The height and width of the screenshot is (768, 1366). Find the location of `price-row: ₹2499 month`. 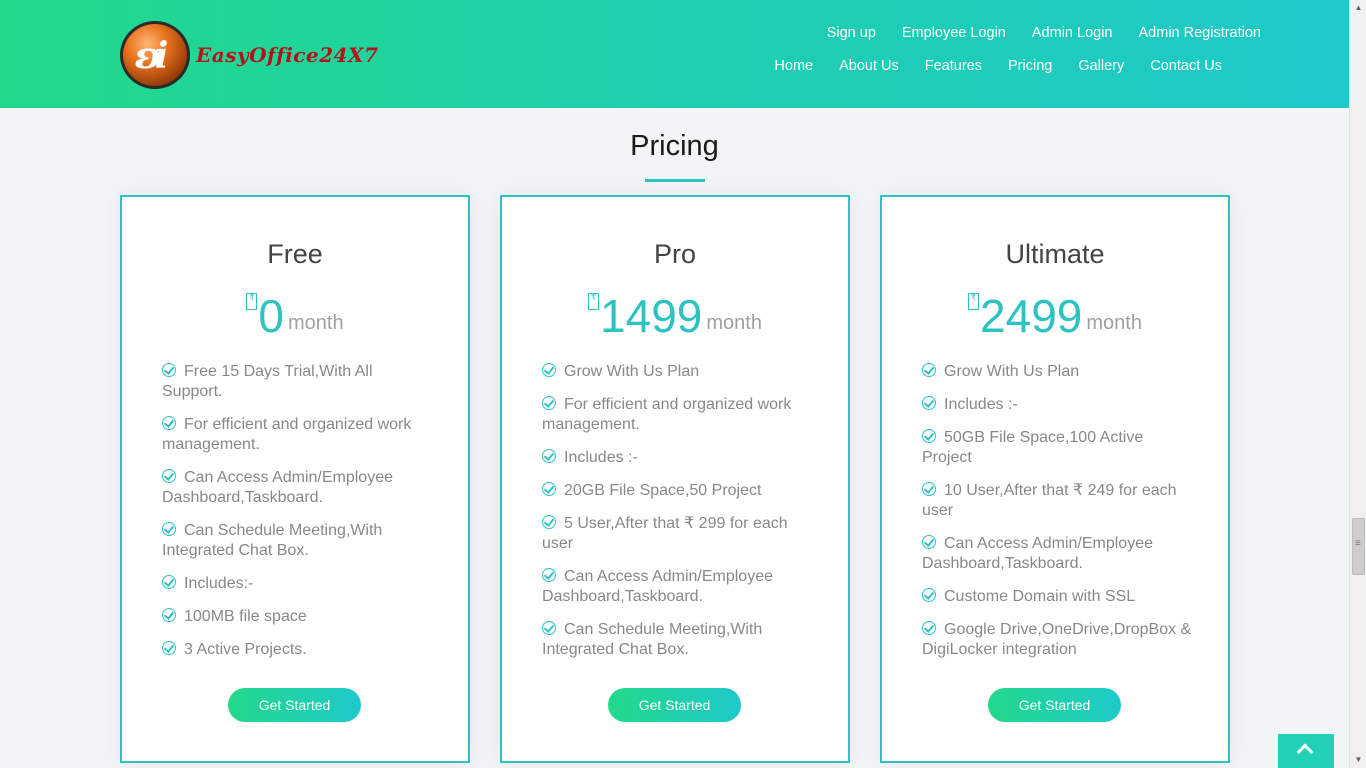

price-row: ₹2499 month is located at coordinates (1055, 316).